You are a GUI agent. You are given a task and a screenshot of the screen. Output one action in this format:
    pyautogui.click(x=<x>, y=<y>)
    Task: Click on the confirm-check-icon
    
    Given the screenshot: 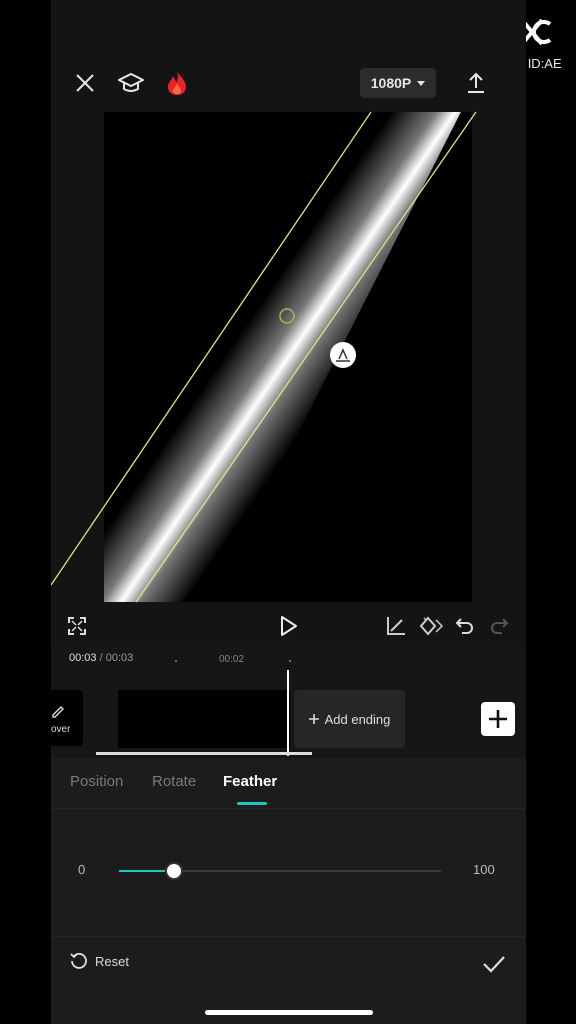 What is the action you would take?
    pyautogui.click(x=494, y=964)
    